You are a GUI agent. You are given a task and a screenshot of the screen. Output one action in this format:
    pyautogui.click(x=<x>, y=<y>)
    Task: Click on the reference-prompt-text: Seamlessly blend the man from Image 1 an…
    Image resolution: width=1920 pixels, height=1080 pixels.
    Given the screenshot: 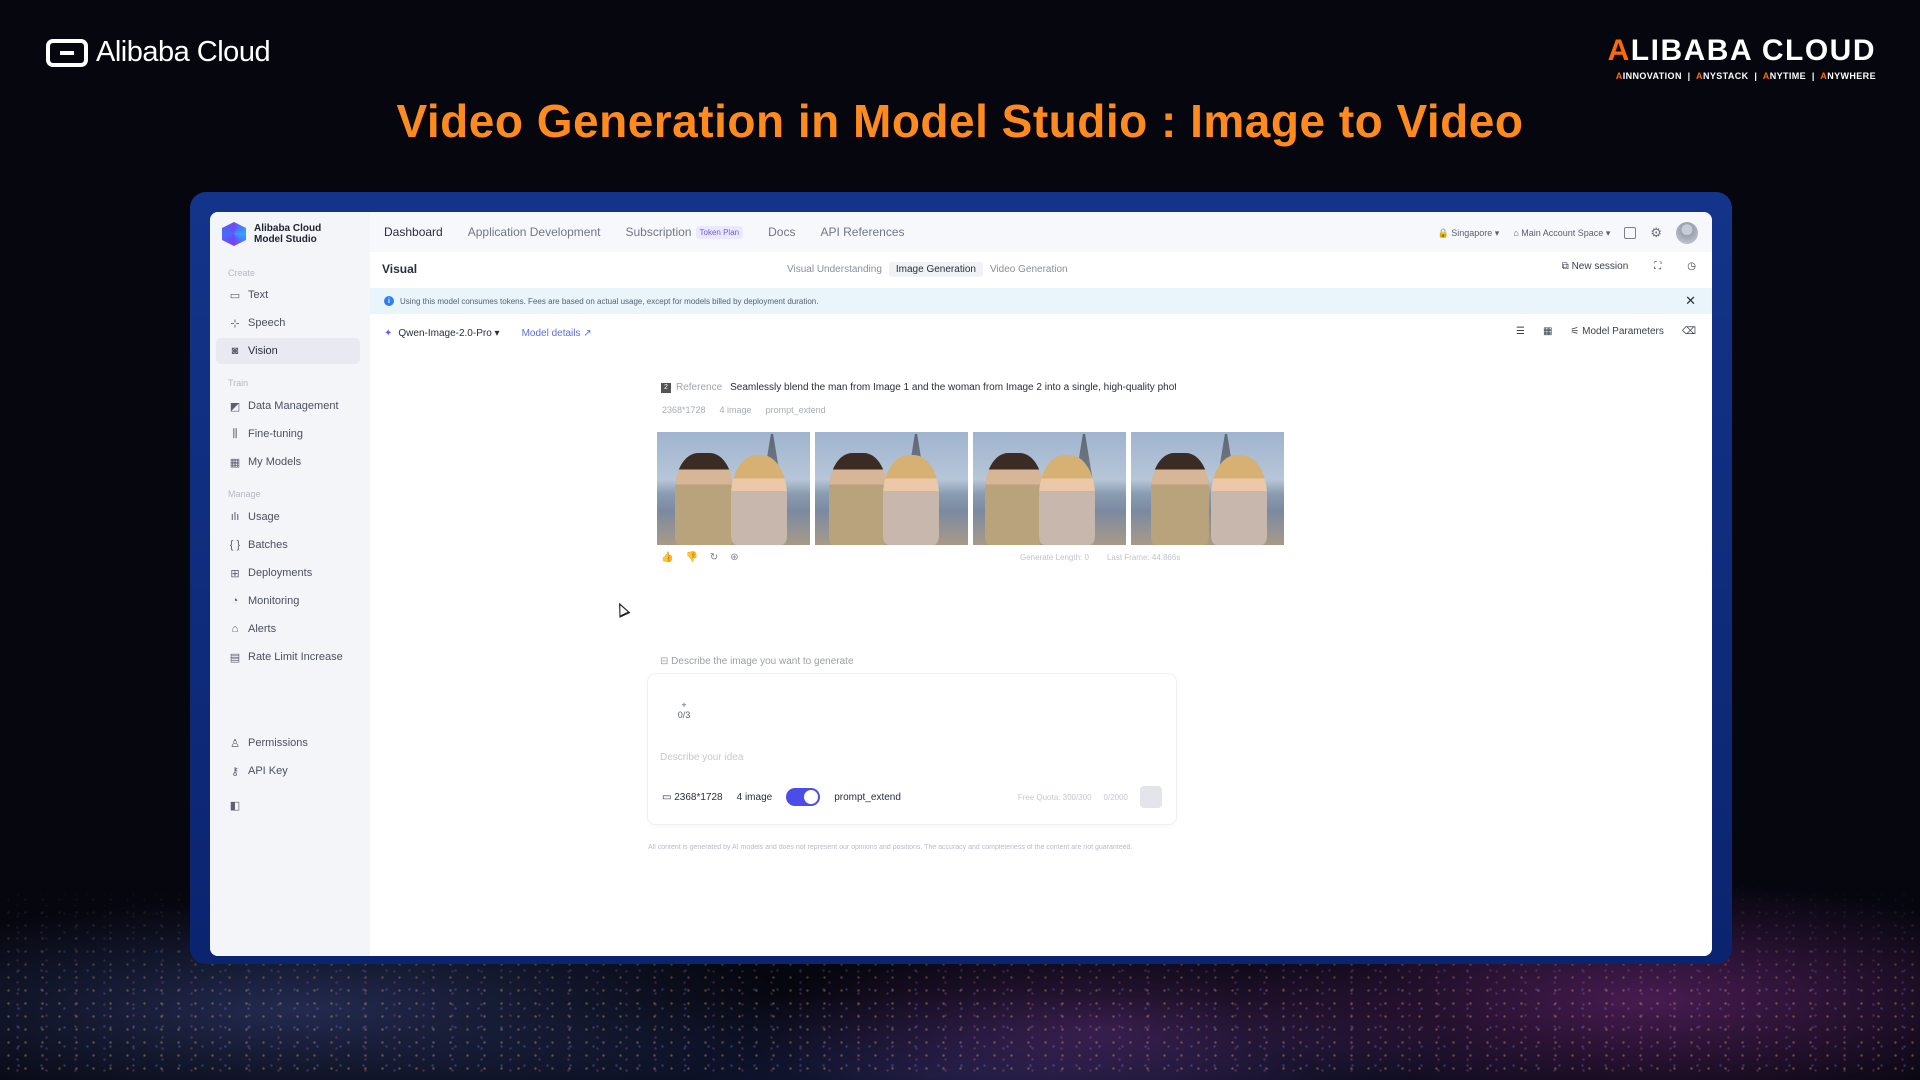 What is the action you would take?
    pyautogui.click(x=953, y=387)
    